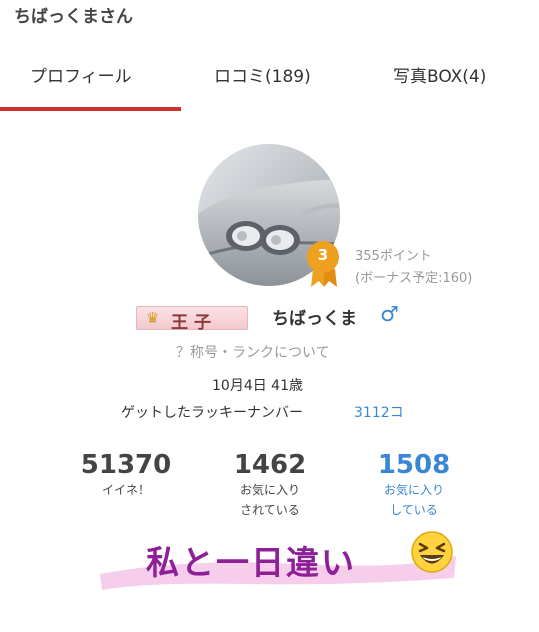 The height and width of the screenshot is (632, 539). What do you see at coordinates (251, 562) in the screenshot?
I see `annotation-caption: 私と一日違い` at bounding box center [251, 562].